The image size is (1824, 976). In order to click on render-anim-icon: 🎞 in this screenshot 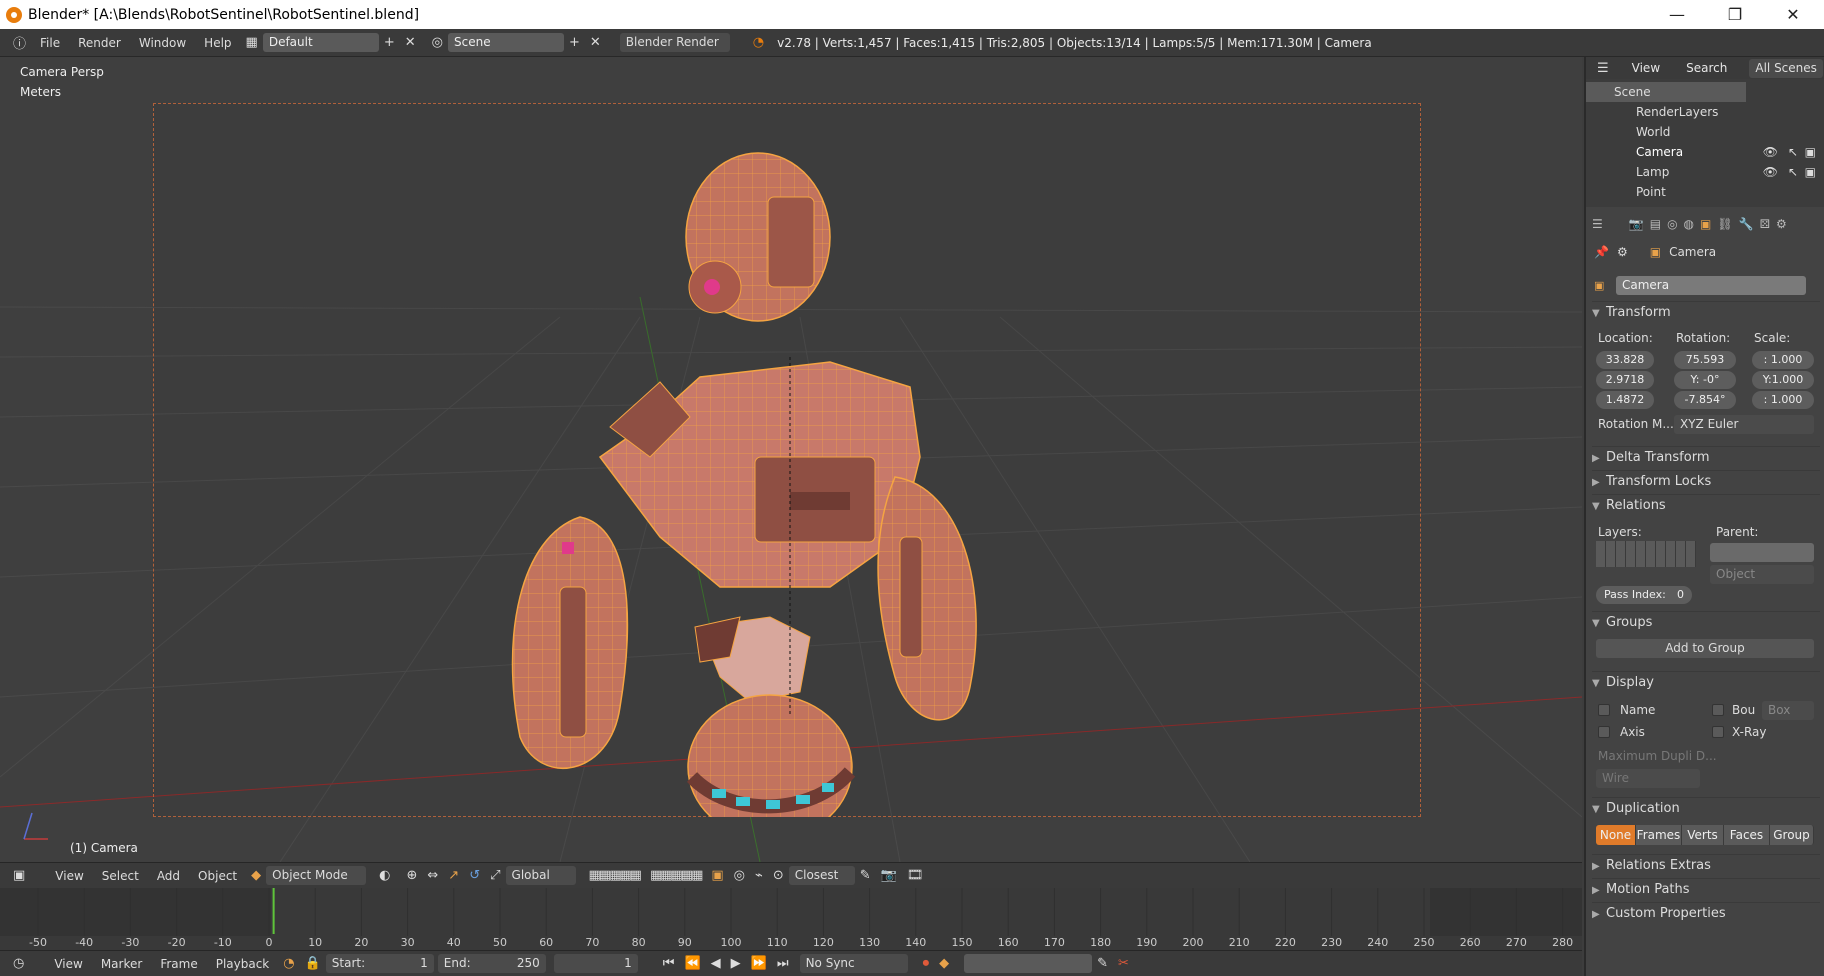, I will do `click(915, 875)`.